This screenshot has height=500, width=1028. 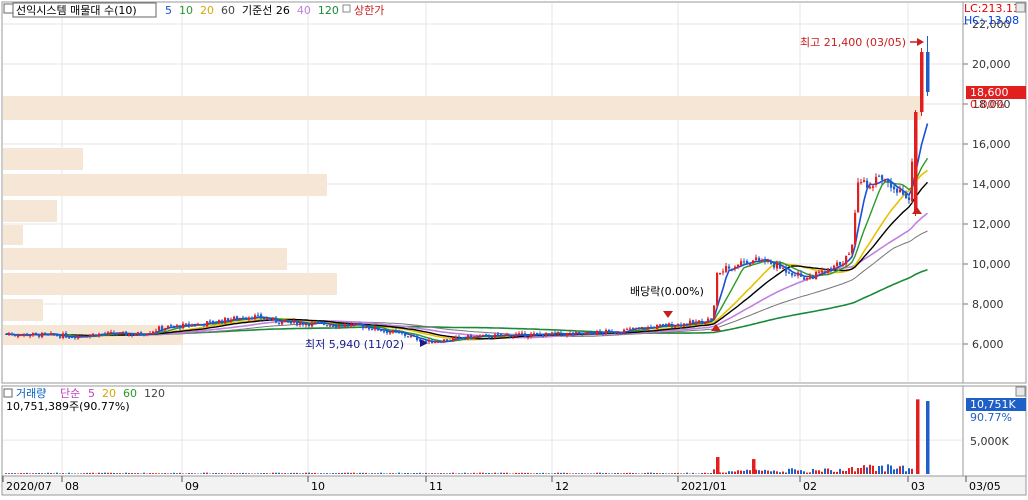 I want to click on volume-panel-corner-button, so click(x=1020, y=391).